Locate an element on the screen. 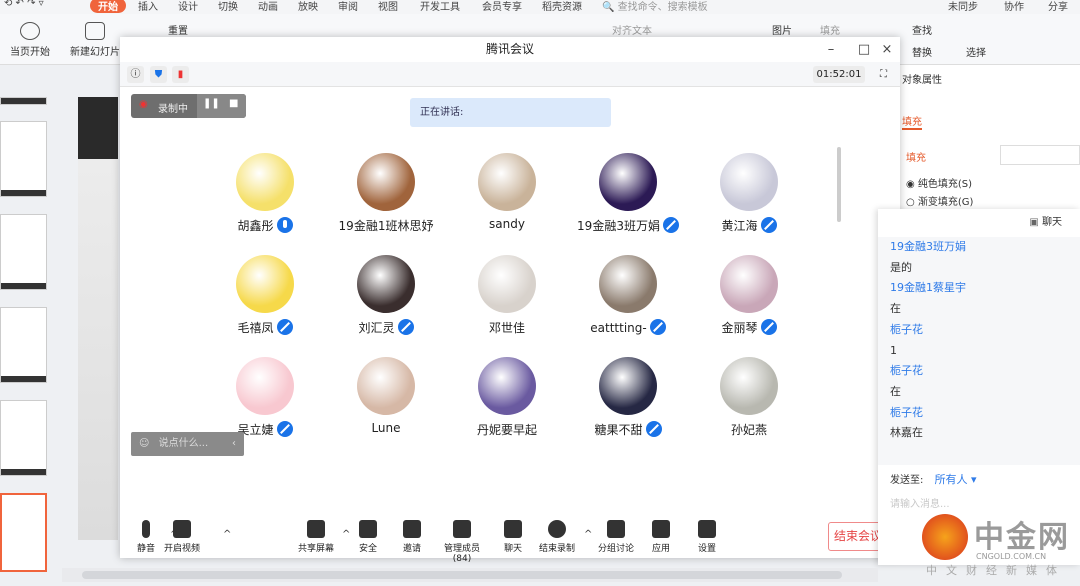 The width and height of the screenshot is (1080, 586). find-button: 查找 is located at coordinates (922, 29).